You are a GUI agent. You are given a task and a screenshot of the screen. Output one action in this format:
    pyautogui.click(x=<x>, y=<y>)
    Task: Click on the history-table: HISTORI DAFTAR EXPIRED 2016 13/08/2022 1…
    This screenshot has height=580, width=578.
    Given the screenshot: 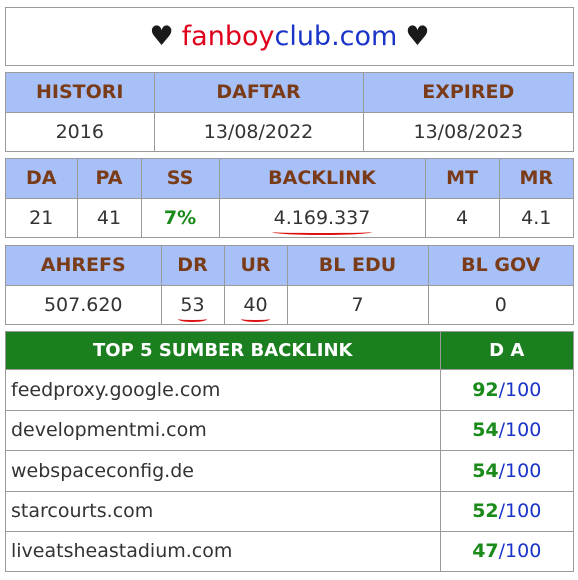 What is the action you would take?
    pyautogui.click(x=289, y=112)
    